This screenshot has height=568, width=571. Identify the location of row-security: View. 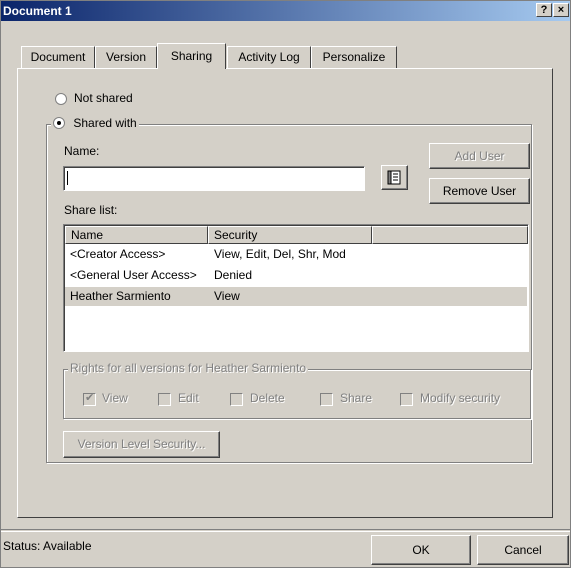
(227, 296).